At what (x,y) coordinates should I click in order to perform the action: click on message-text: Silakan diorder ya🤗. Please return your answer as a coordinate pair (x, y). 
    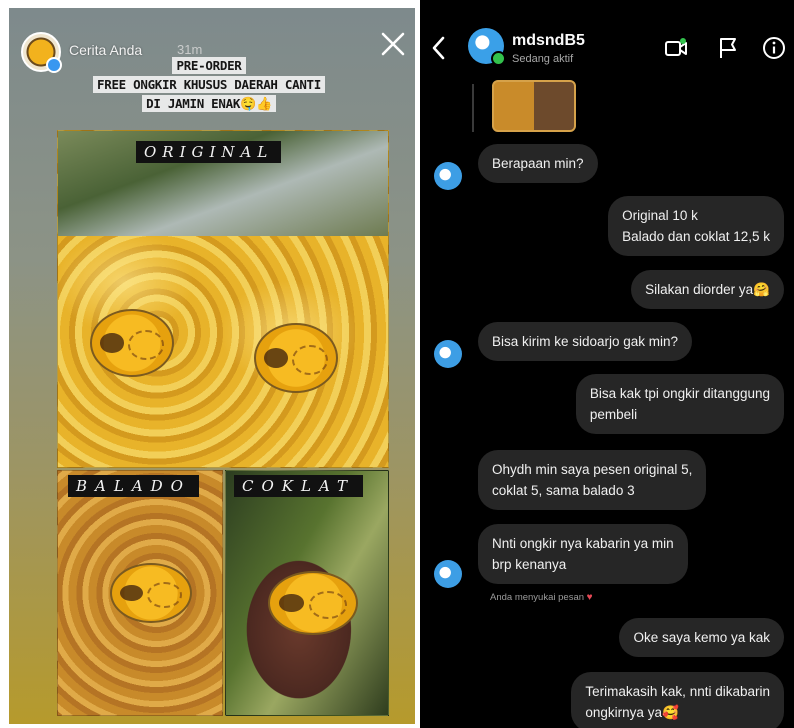
    Looking at the image, I should click on (707, 289).